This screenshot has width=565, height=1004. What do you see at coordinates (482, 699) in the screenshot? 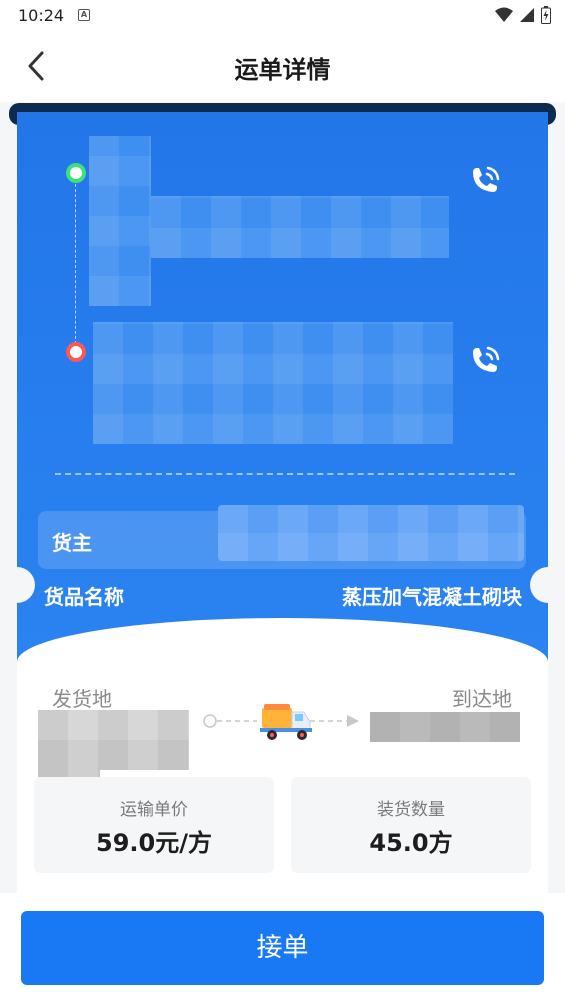
I see `destination-label: 到达地` at bounding box center [482, 699].